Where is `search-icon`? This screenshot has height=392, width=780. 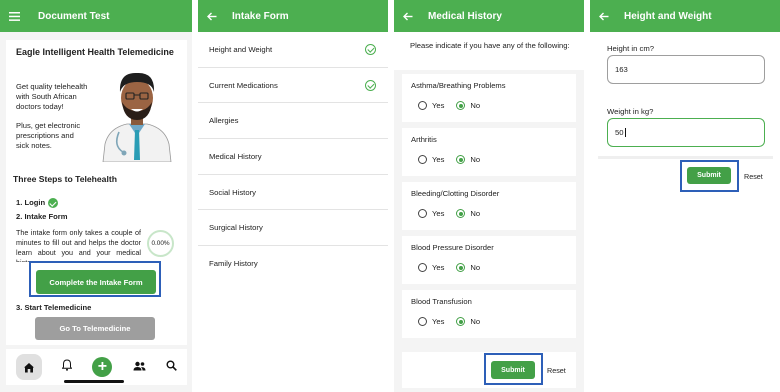
search-icon is located at coordinates (171, 367).